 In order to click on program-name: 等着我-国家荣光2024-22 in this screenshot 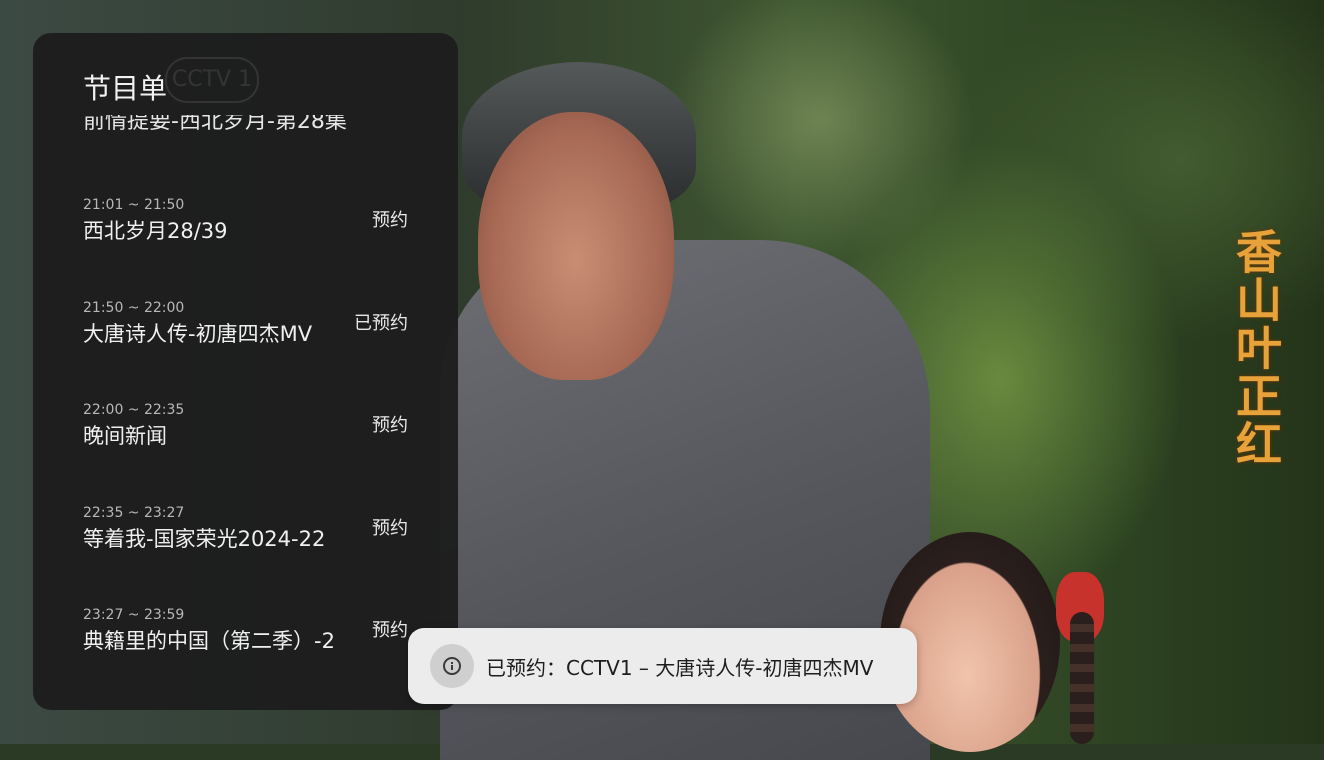, I will do `click(204, 538)`.